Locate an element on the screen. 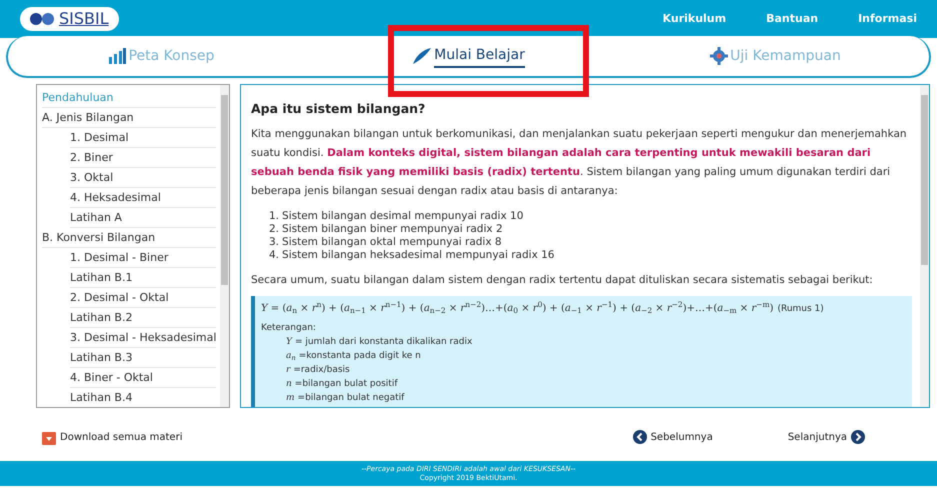  list-number: 4. is located at coordinates (274, 255).